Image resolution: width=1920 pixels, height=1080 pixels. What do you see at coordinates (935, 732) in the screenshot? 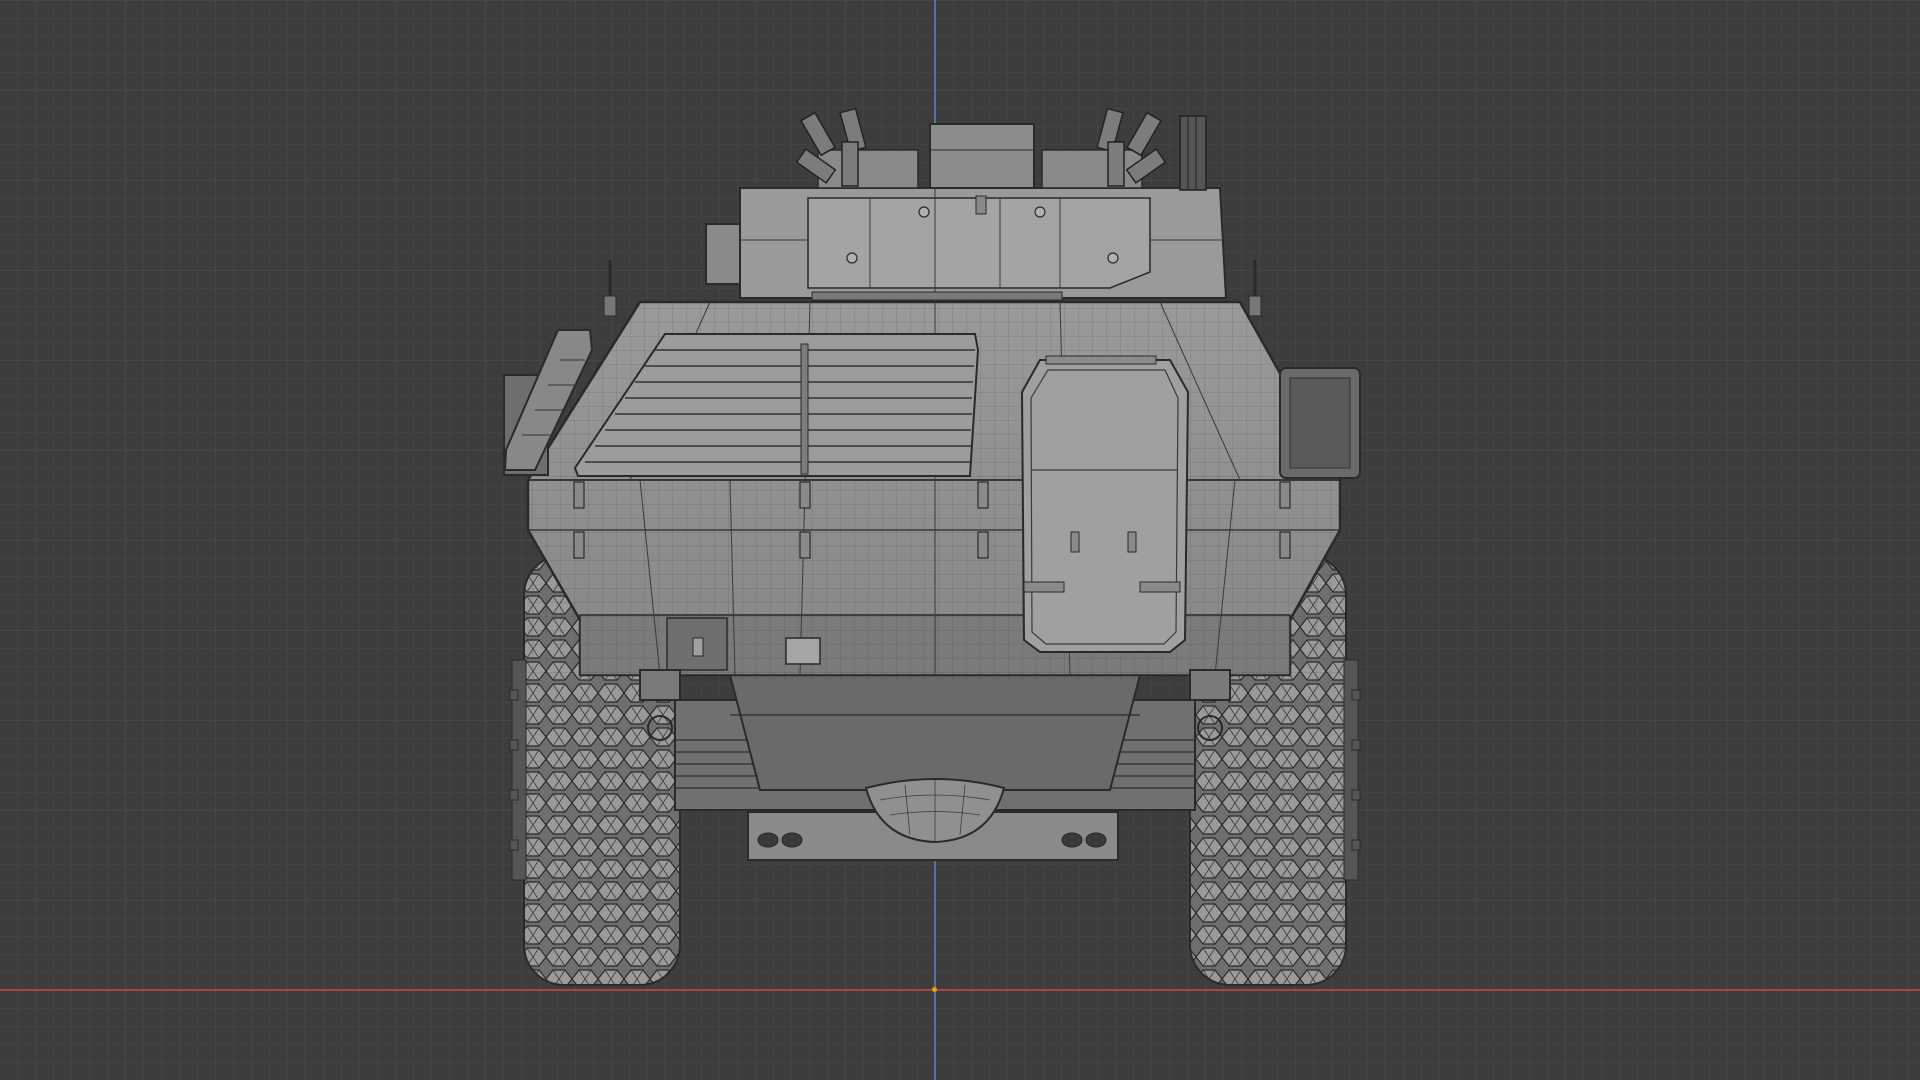
I see `lower-hull` at bounding box center [935, 732].